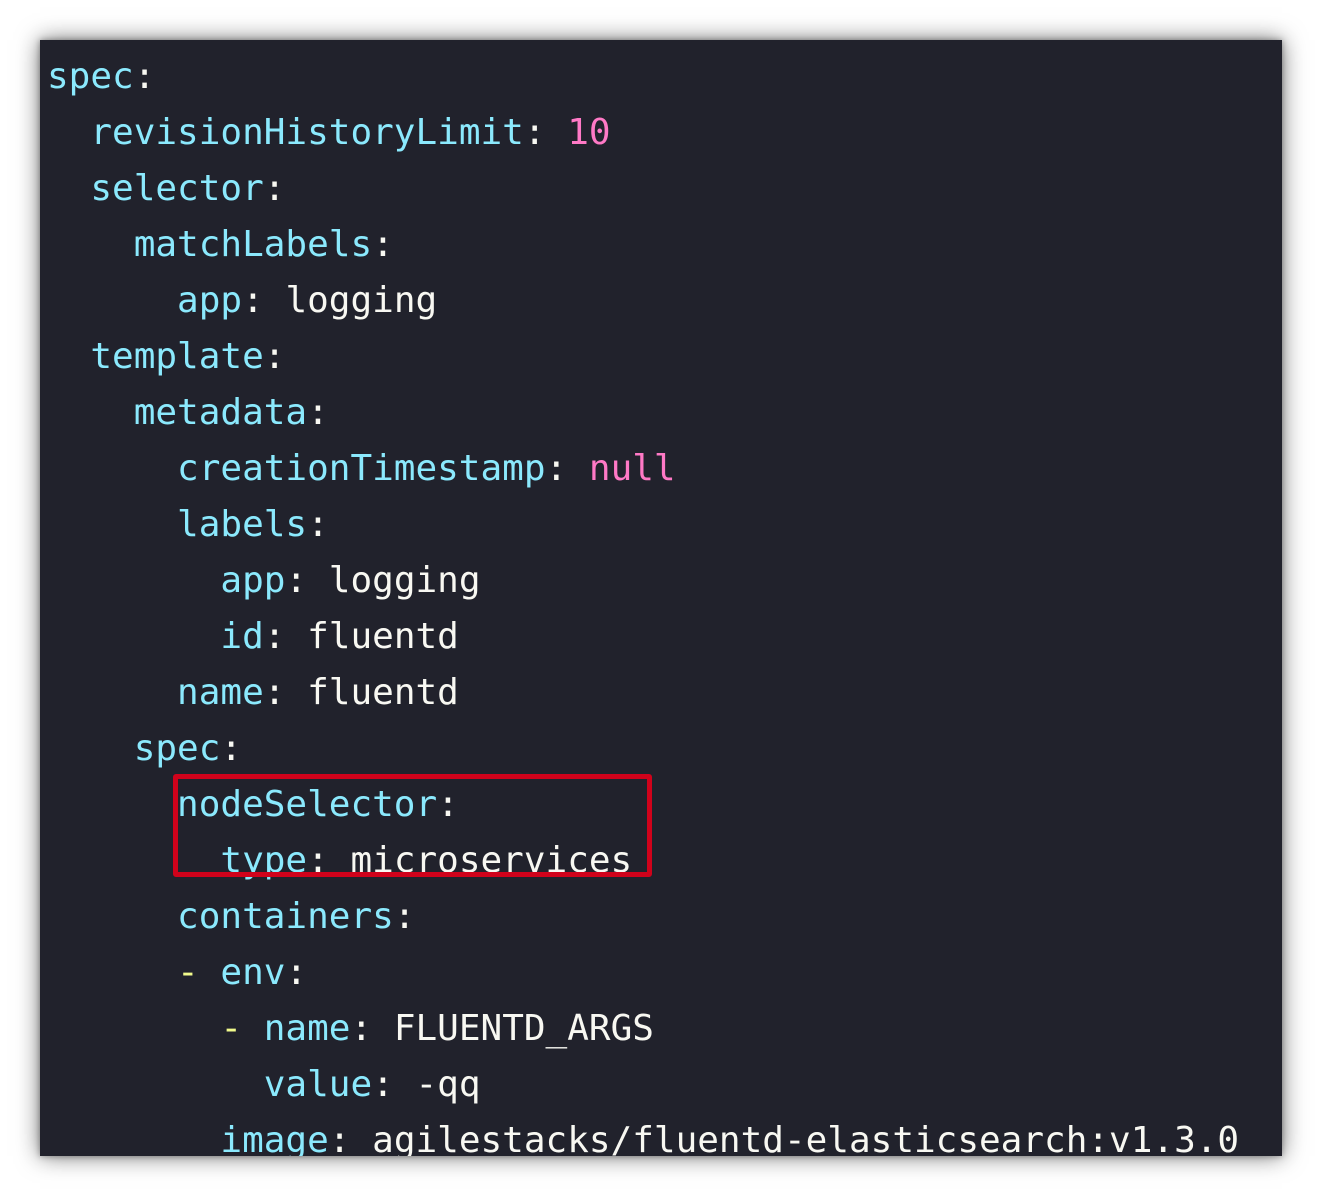 Image resolution: width=1322 pixels, height=1196 pixels. Describe the element at coordinates (264, 860) in the screenshot. I see `yaml-key: type` at that location.